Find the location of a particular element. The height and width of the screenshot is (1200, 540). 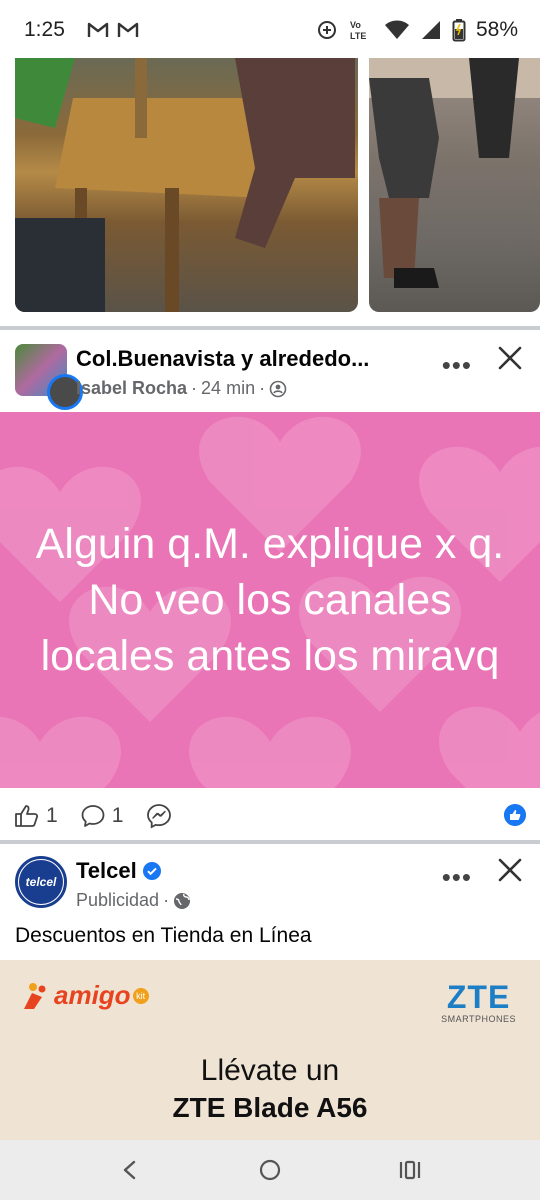

amigo-kit-badge: kit is located at coordinates (140, 995).